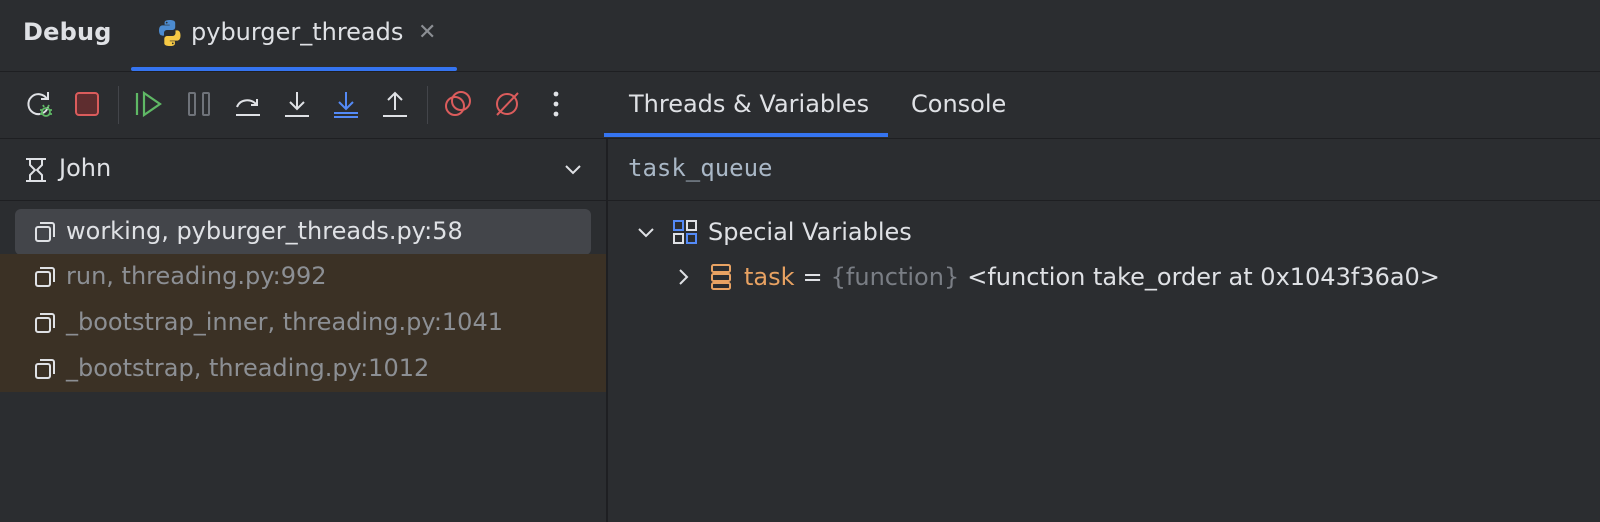  I want to click on frame-label: _bootstrap, threading.py:1012, so click(248, 368).